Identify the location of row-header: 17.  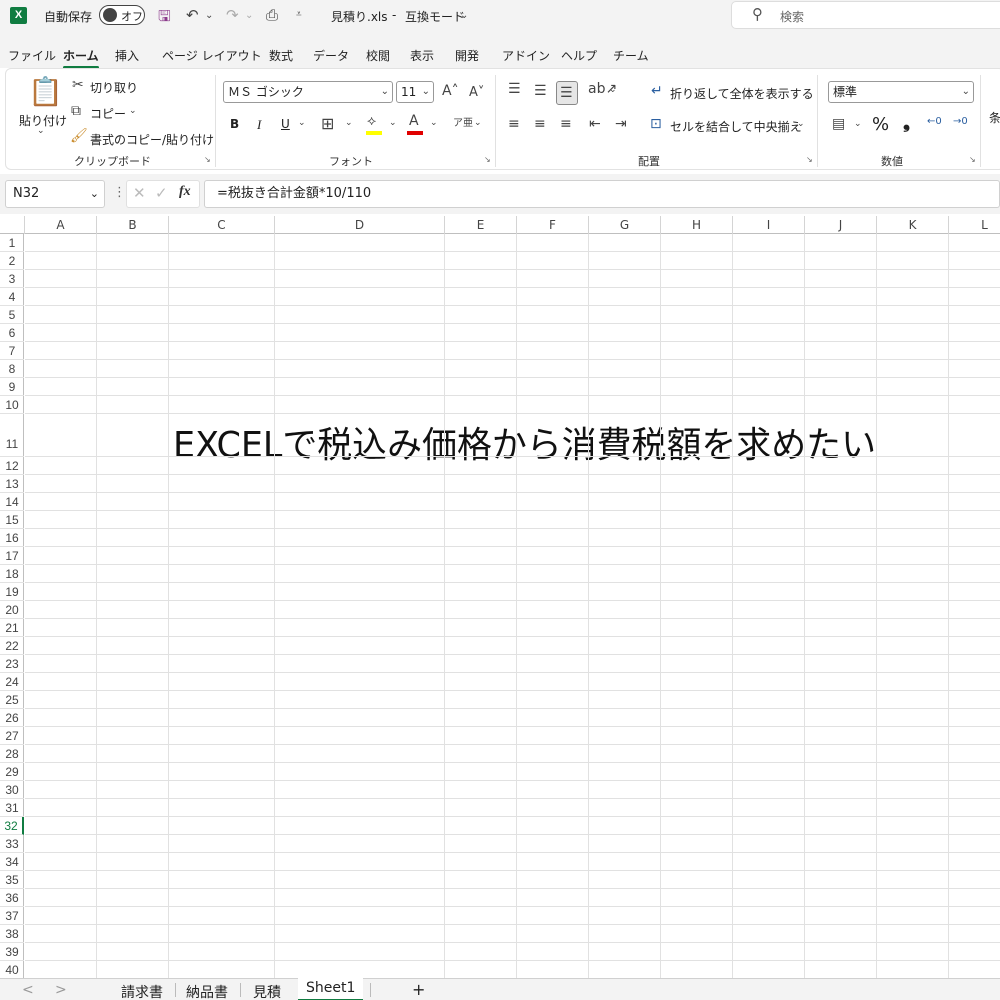
(12, 556).